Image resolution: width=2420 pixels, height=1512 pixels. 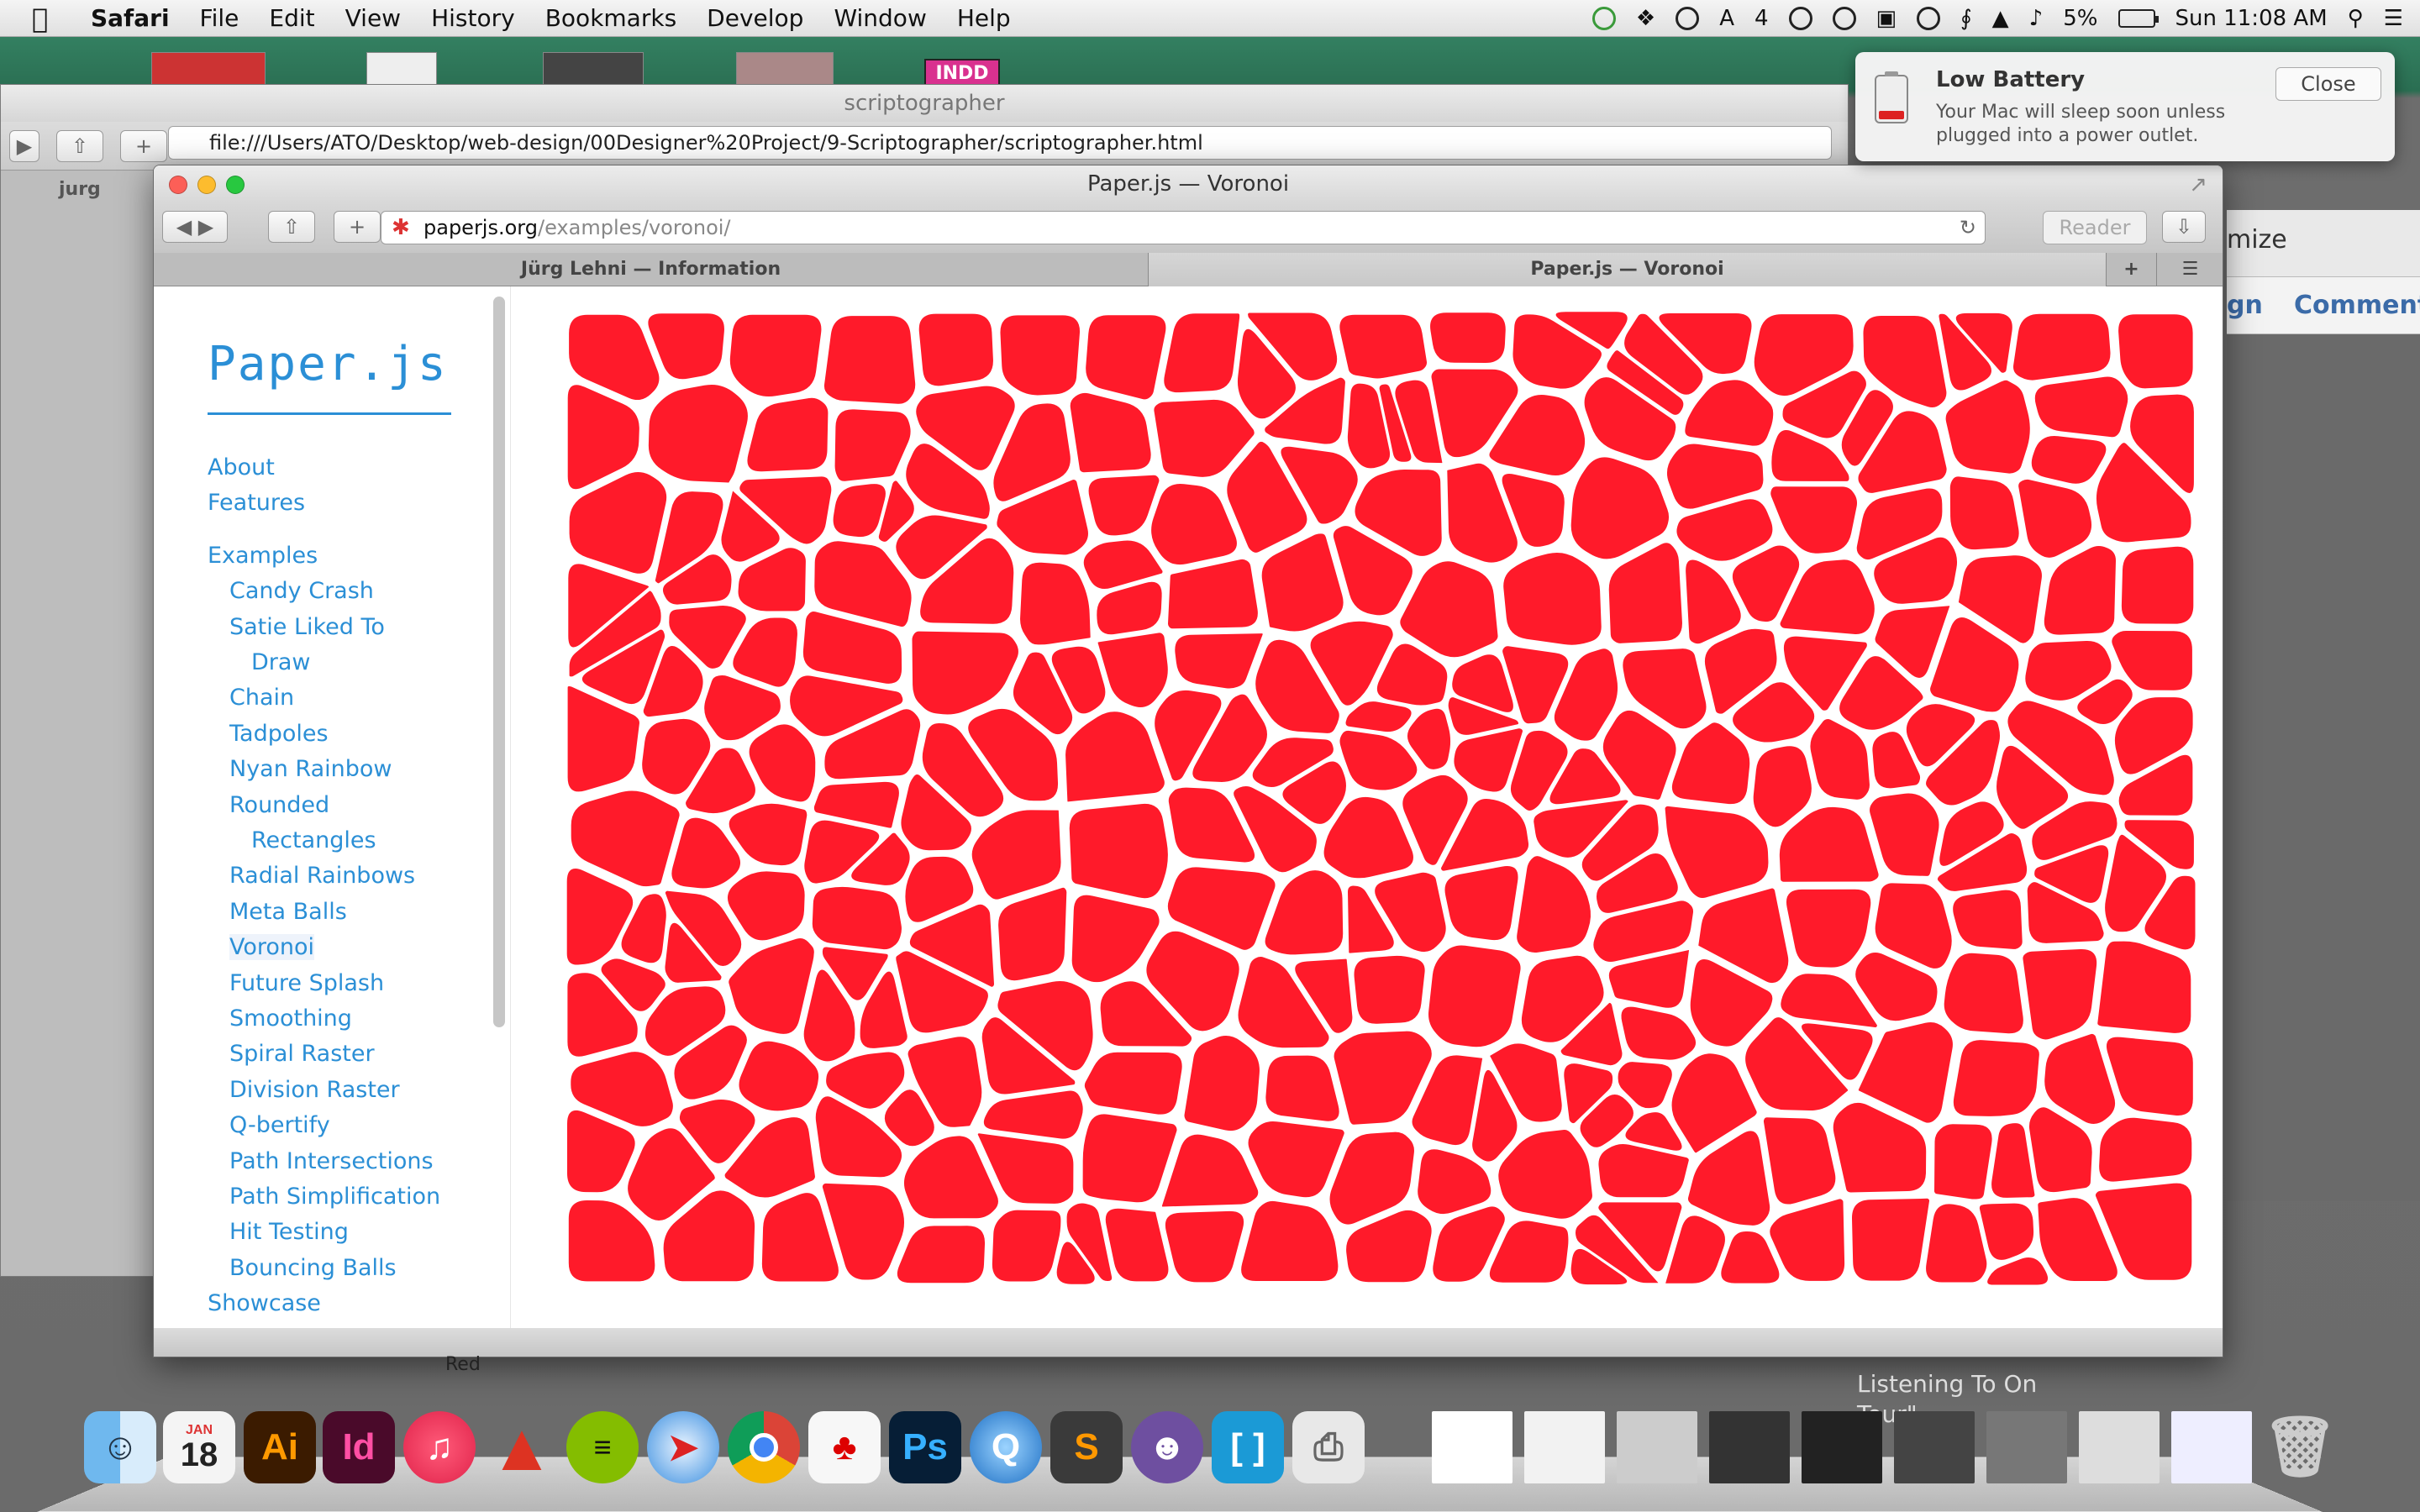 What do you see at coordinates (2184, 227) in the screenshot?
I see `downloads-icon: ⇩` at bounding box center [2184, 227].